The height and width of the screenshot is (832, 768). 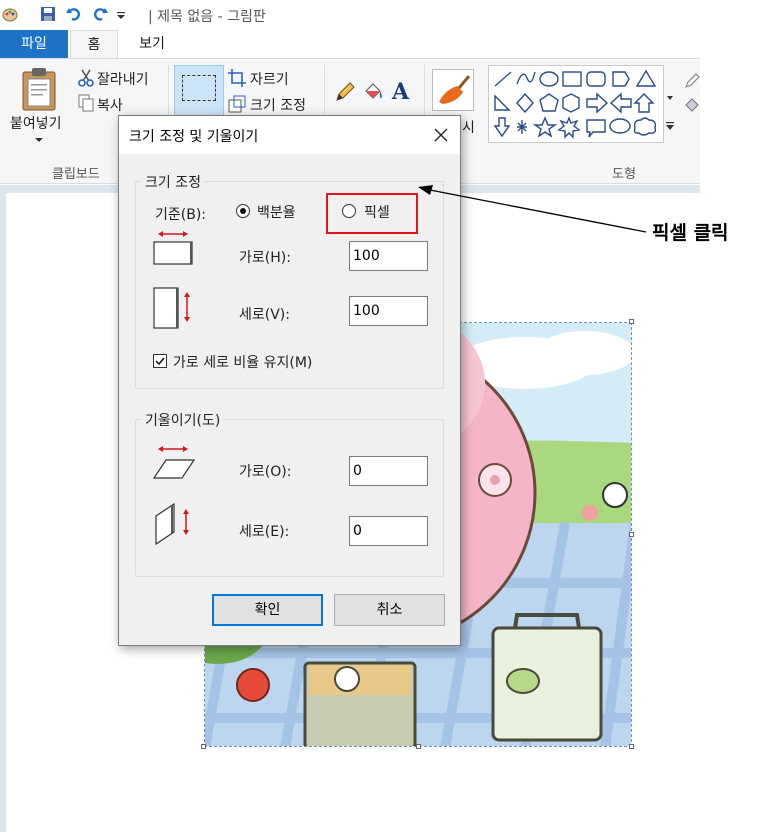 I want to click on pixel-option-highlight, so click(x=372, y=213).